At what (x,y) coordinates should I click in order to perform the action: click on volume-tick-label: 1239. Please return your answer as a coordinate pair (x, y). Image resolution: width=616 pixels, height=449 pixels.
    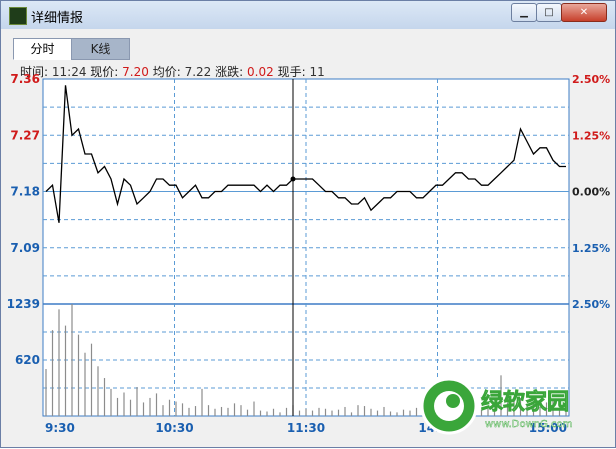
    Looking at the image, I should click on (23, 304).